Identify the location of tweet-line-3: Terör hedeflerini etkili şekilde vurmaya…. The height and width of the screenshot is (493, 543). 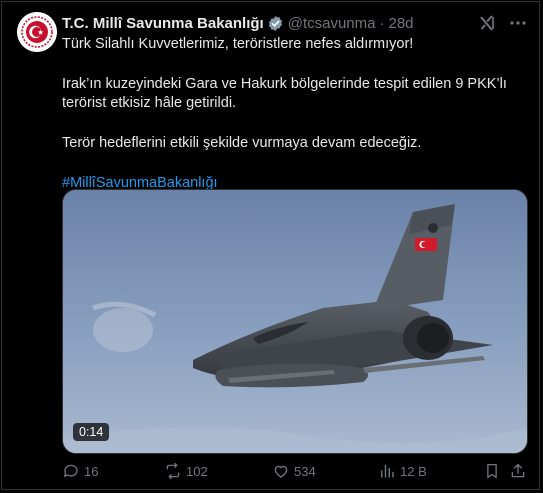
(242, 143).